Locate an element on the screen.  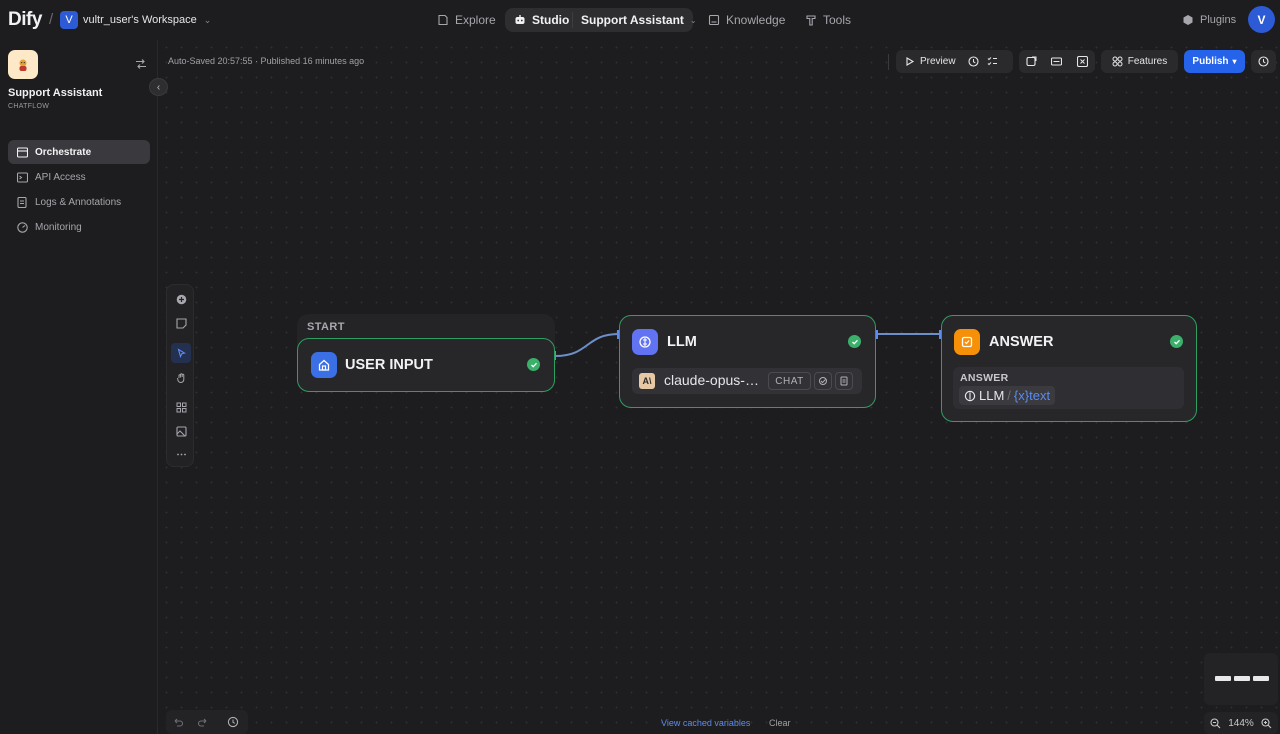
variable-inspect-button is located at coordinates (1031, 61).